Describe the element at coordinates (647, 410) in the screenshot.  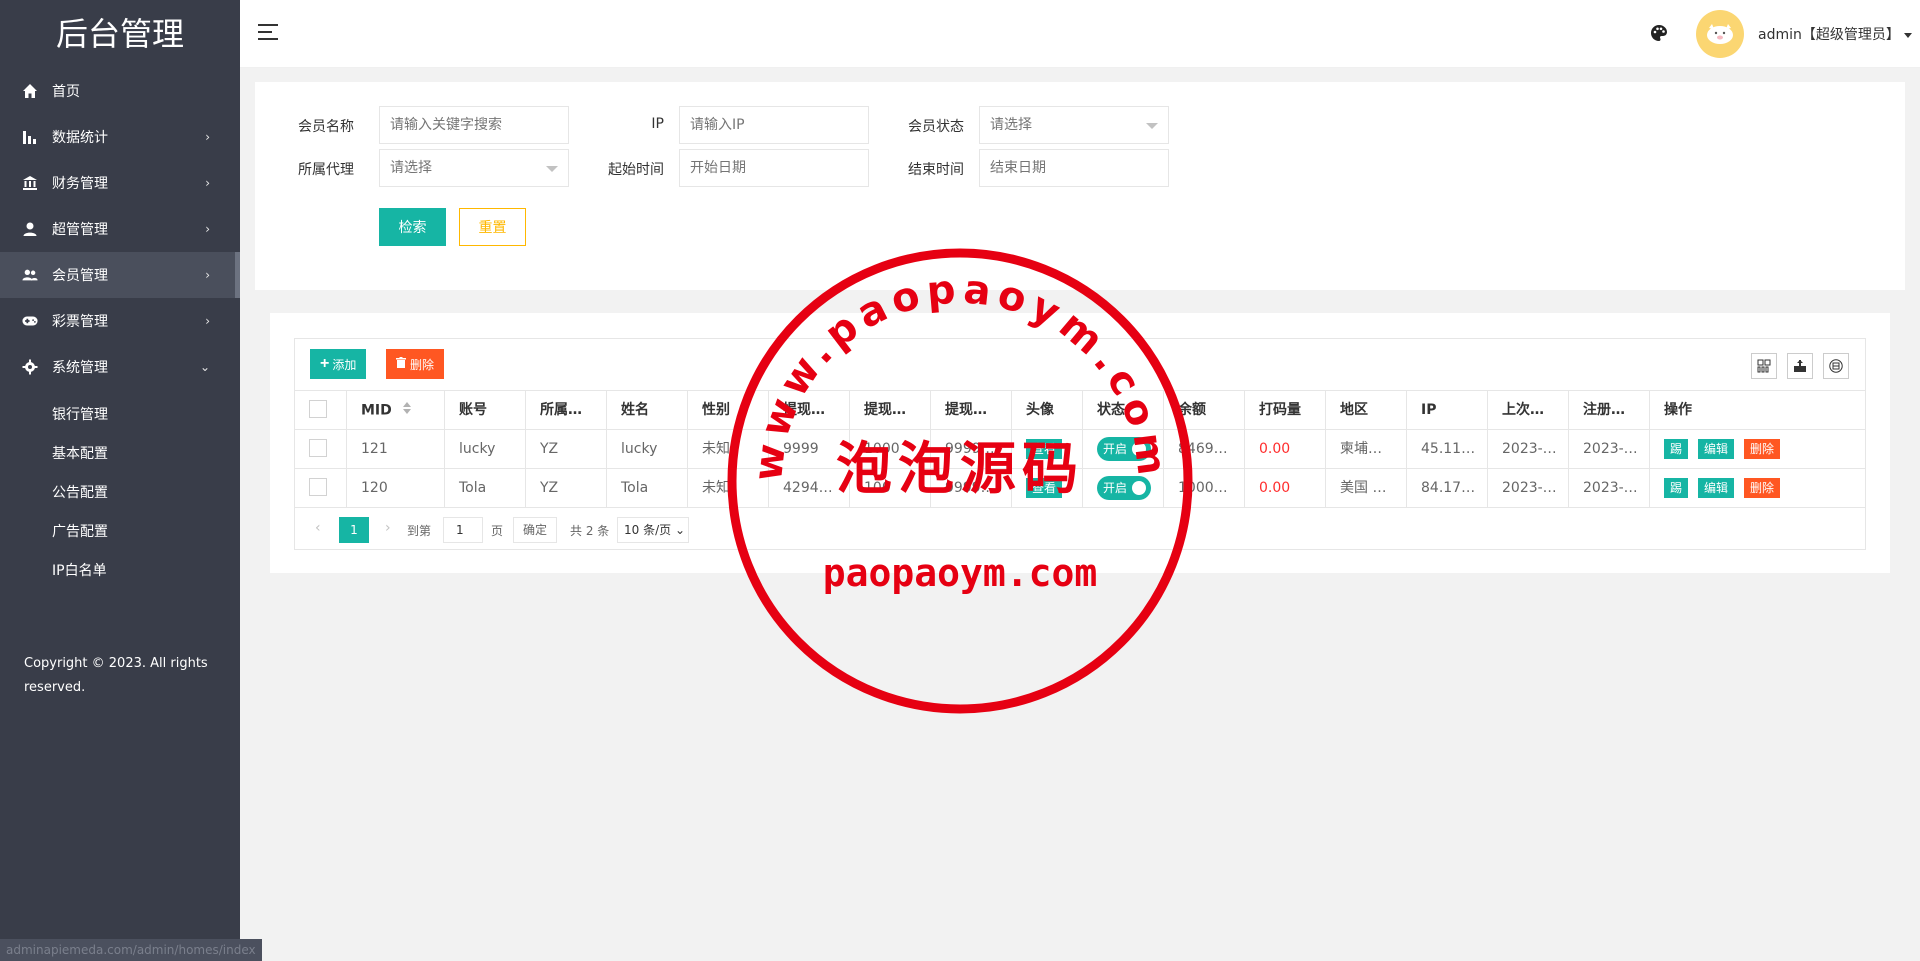
I see `column-header: 姓名` at that location.